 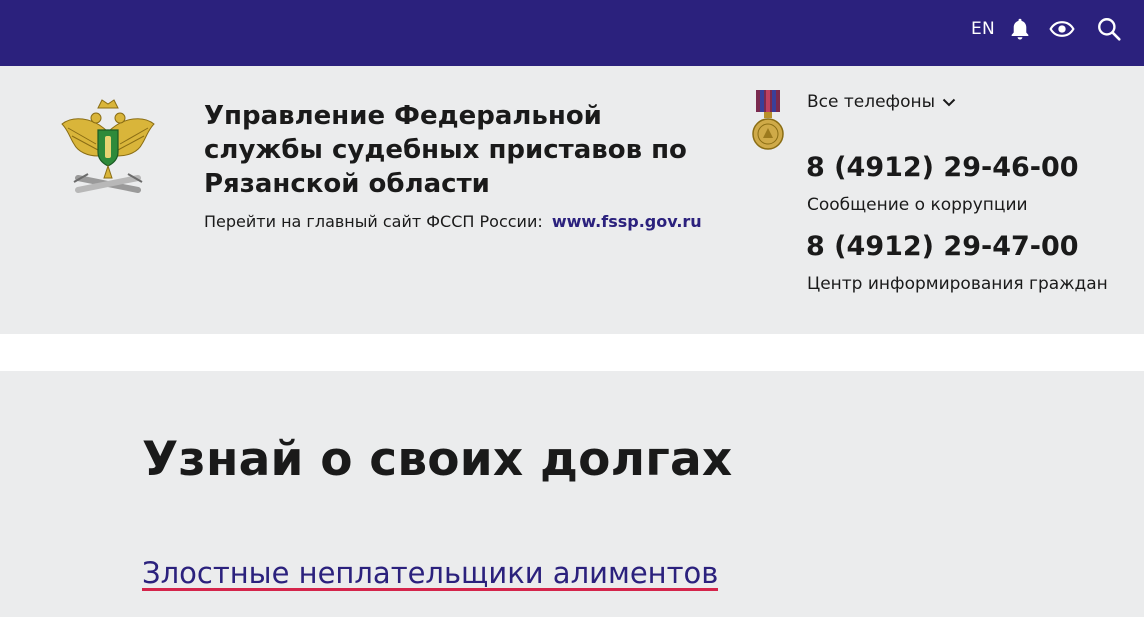 What do you see at coordinates (768, 121) in the screenshot?
I see `medal-icon` at bounding box center [768, 121].